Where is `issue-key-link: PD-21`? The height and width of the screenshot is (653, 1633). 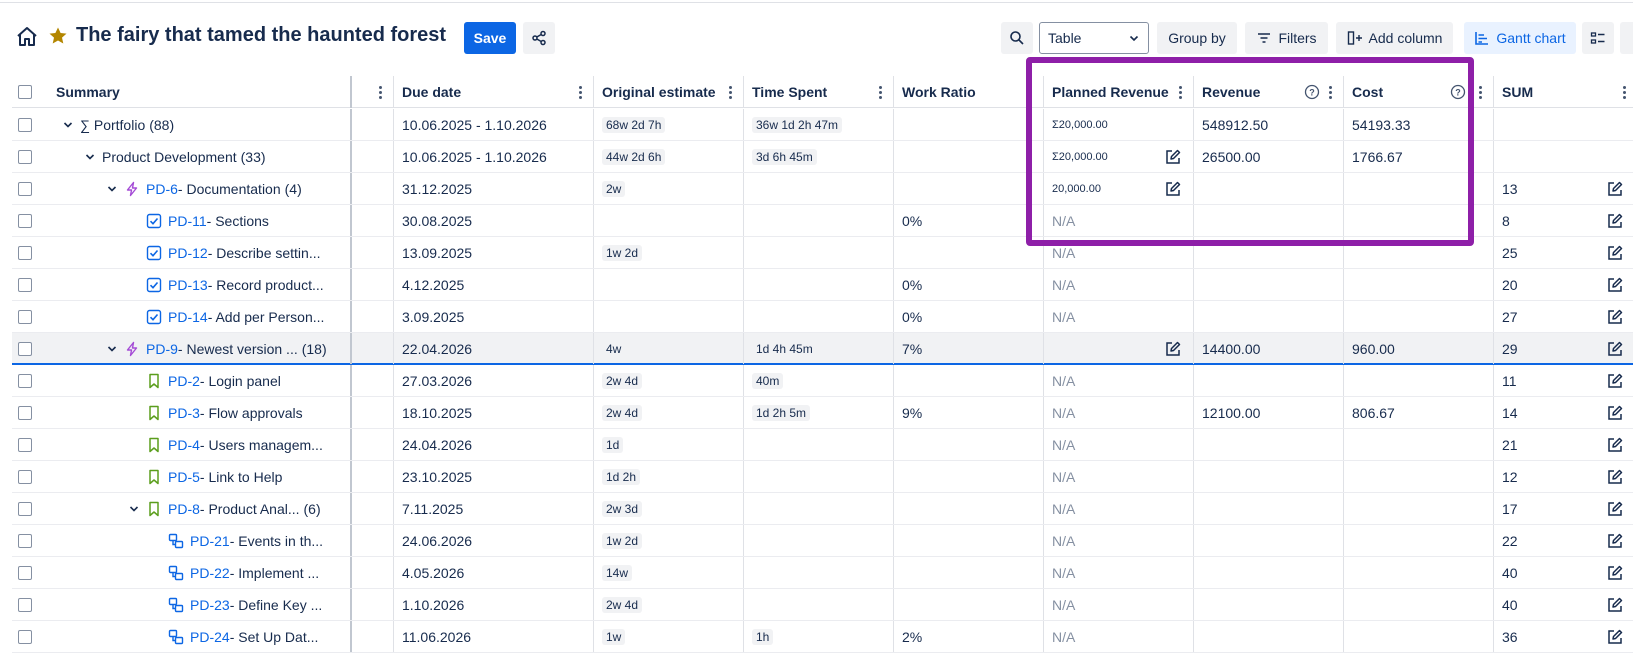 issue-key-link: PD-21 is located at coordinates (210, 541).